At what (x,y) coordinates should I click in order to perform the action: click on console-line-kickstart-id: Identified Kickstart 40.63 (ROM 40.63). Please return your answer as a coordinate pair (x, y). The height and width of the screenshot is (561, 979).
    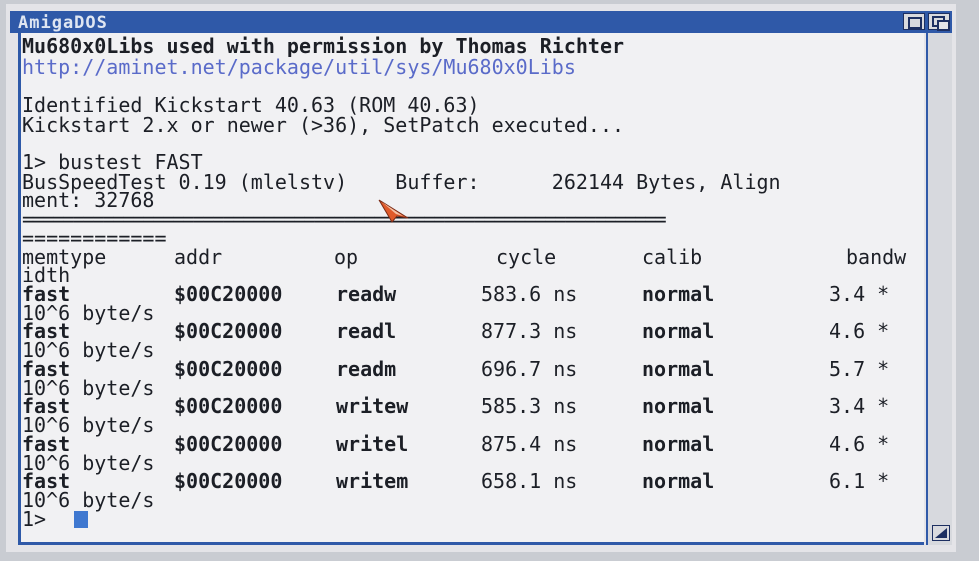
    Looking at the image, I should click on (251, 105).